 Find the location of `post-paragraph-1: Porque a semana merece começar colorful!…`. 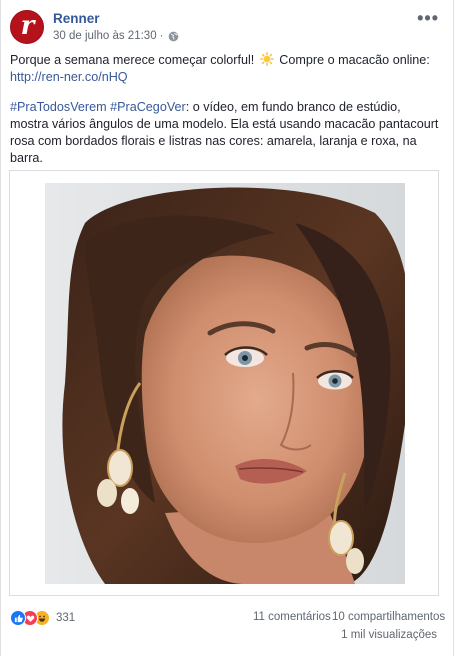

post-paragraph-1: Porque a semana merece começar colorful!… is located at coordinates (226, 69).